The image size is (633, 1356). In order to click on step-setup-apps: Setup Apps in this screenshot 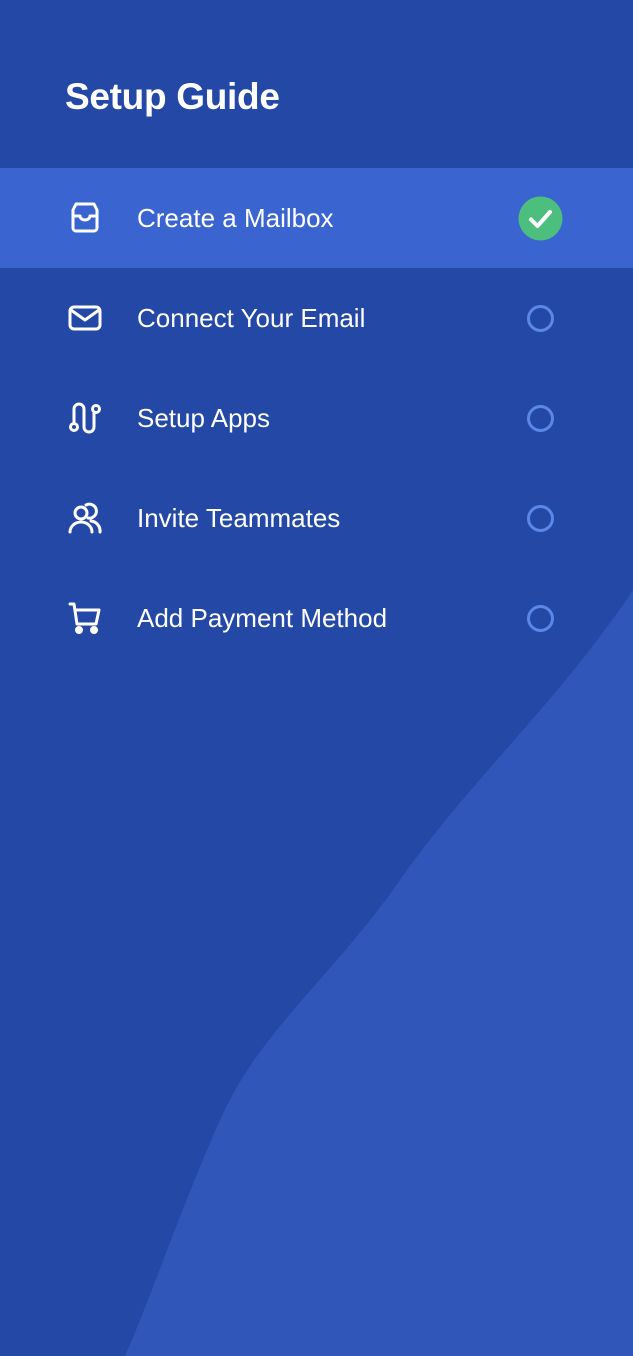, I will do `click(316, 418)`.